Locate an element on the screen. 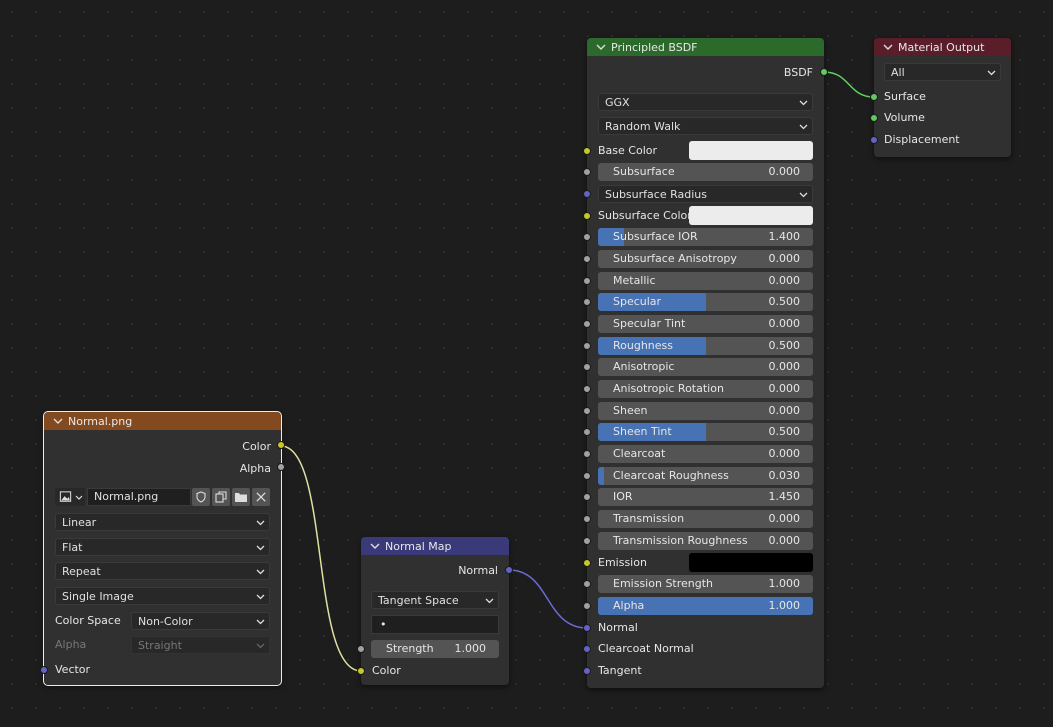  image-name-text: Normal.png is located at coordinates (126, 496).